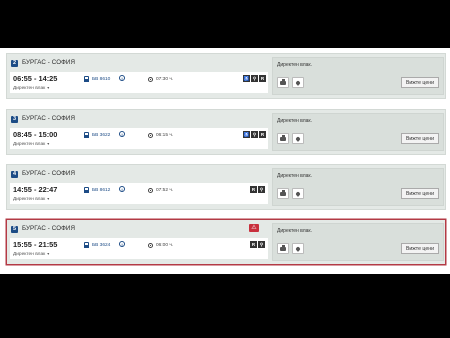 The height and width of the screenshot is (338, 450). What do you see at coordinates (165, 79) in the screenshot?
I see `duration-label: 07:30 ч.` at bounding box center [165, 79].